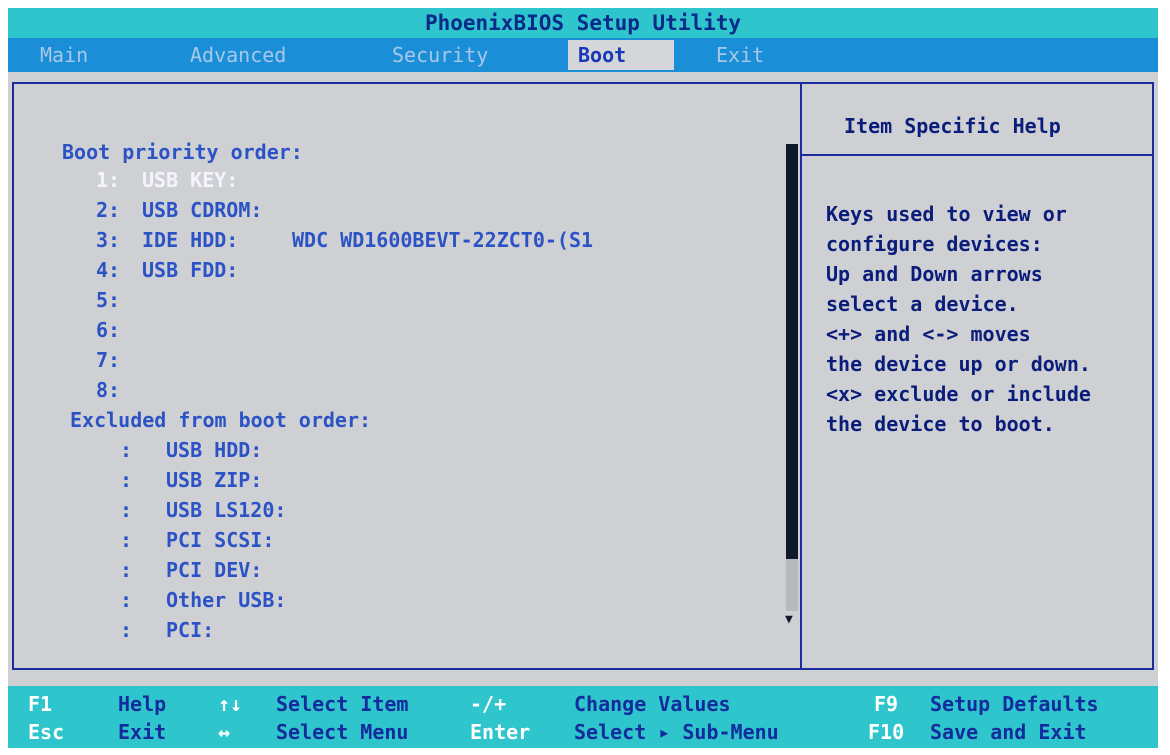 The image size is (1170, 755). I want to click on excluded-item: : PCI:, so click(167, 630).